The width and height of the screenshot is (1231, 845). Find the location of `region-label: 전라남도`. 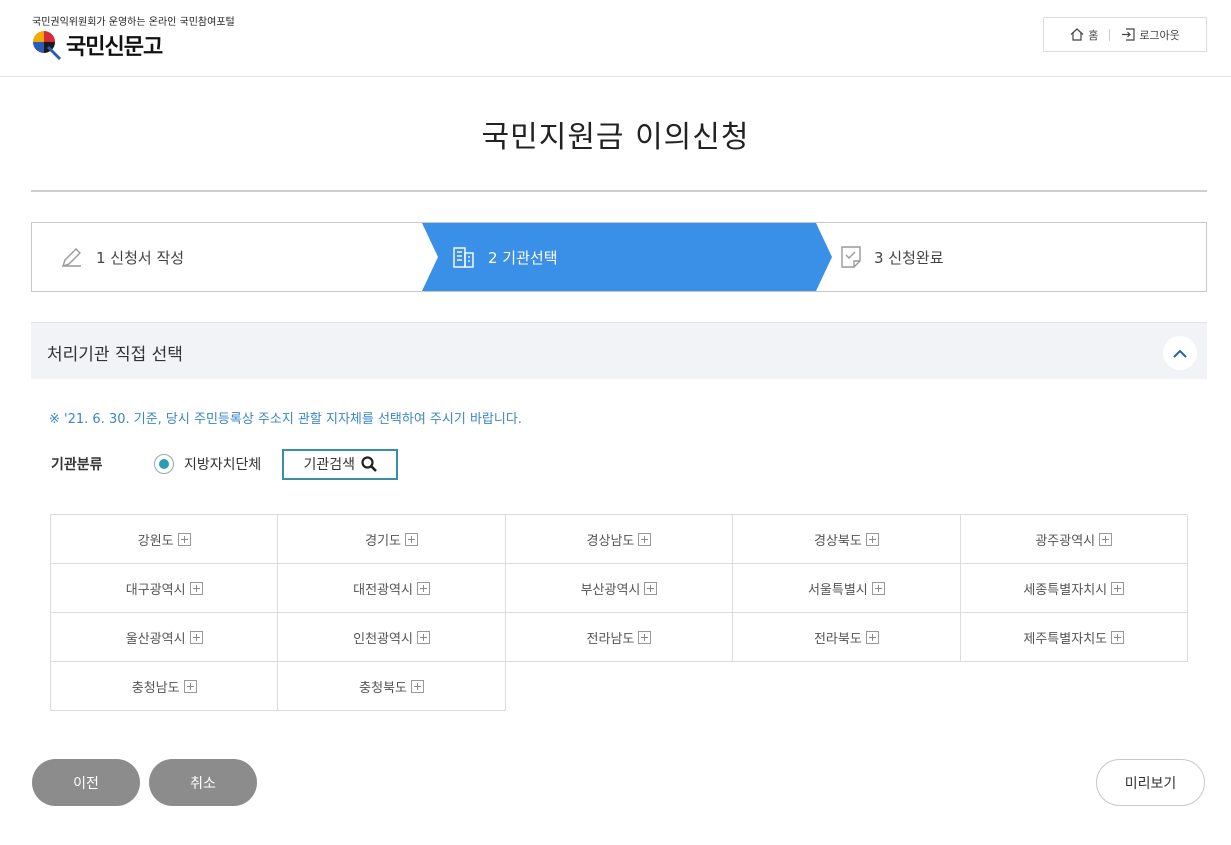

region-label: 전라남도 is located at coordinates (610, 639).